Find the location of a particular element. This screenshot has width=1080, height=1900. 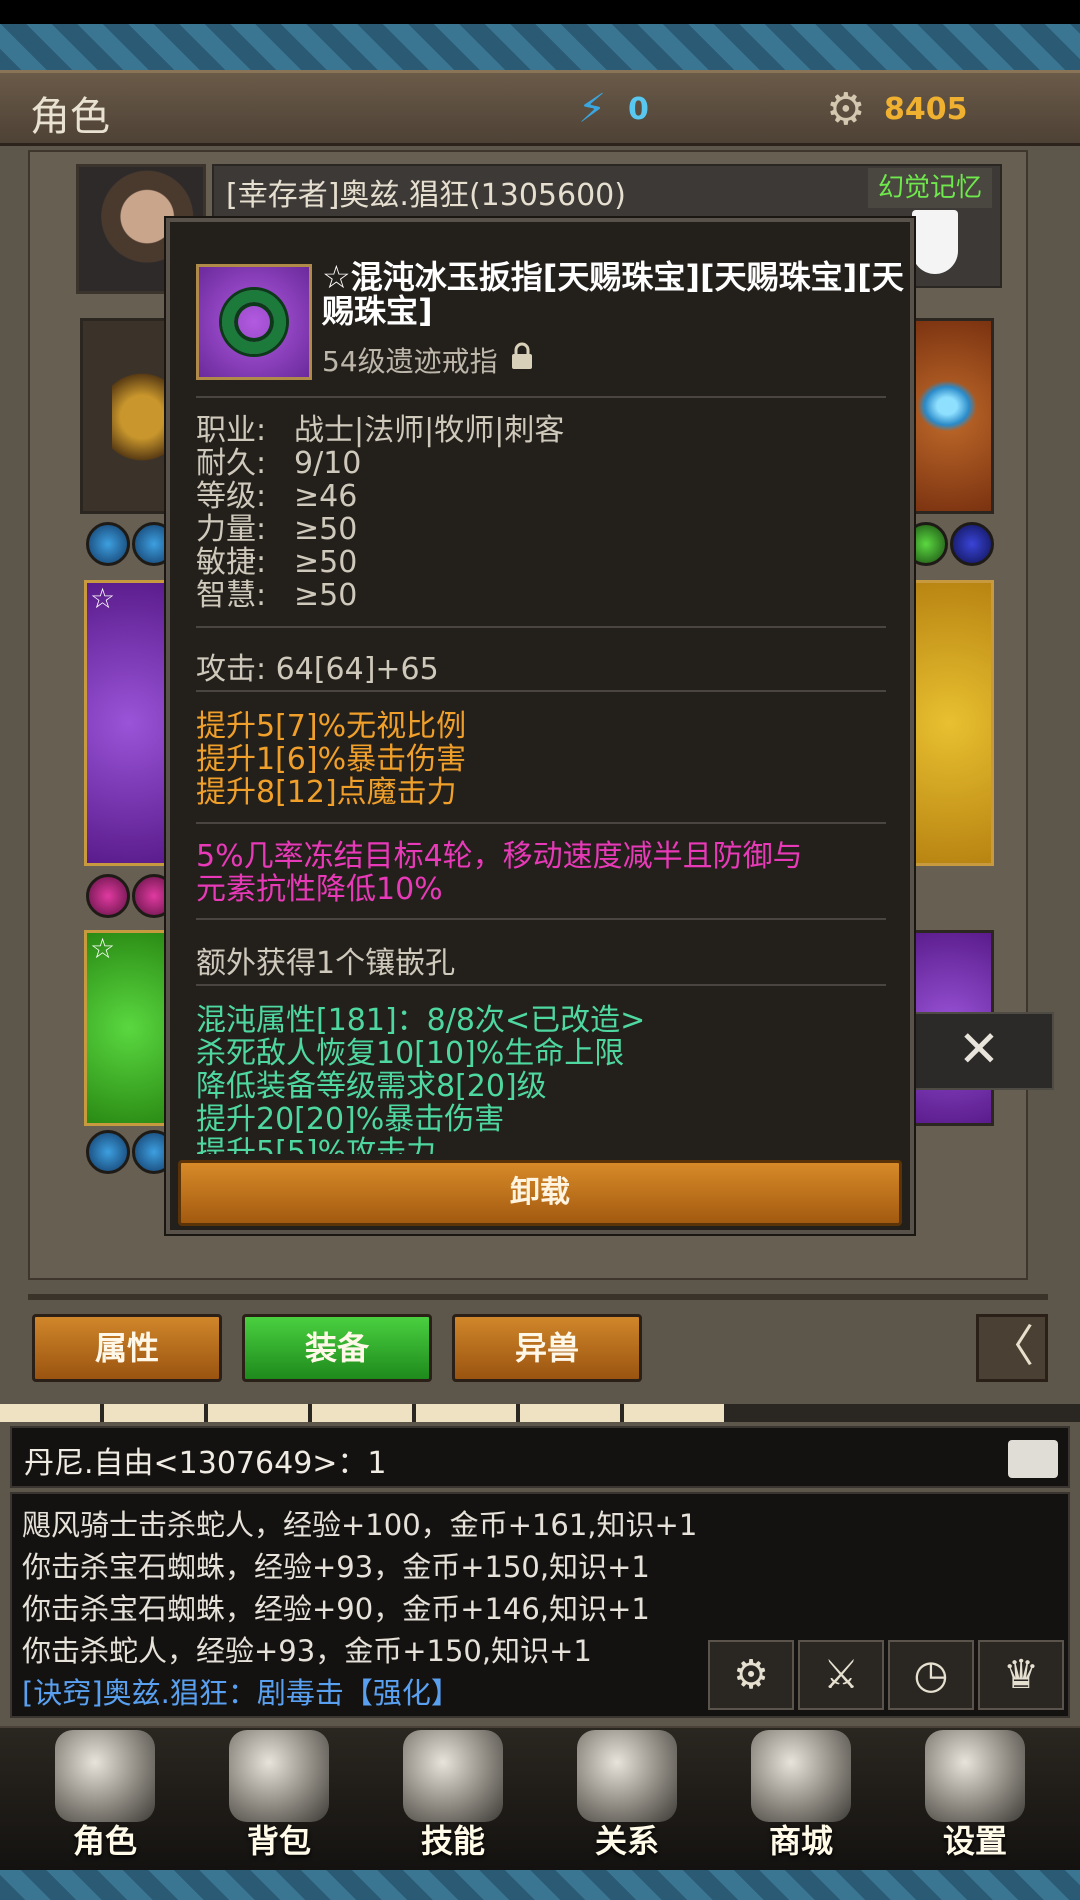

nav-label: 角色 is located at coordinates (104, 1841).